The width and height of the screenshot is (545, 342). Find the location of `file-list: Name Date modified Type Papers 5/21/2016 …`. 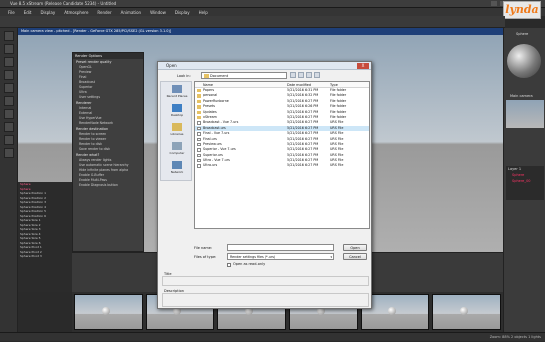

file-list: Name Date modified Type Papers 5/21/2016 … is located at coordinates (282, 155).